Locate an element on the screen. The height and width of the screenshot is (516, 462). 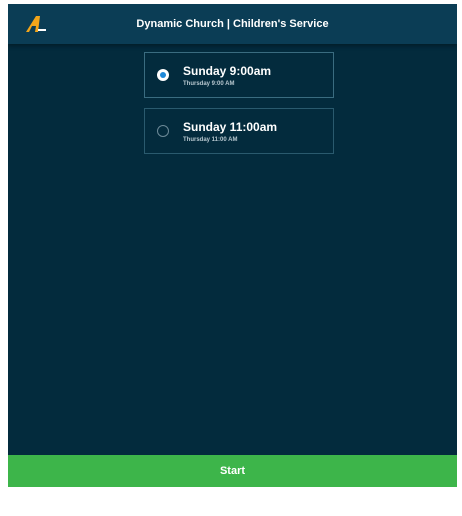
radio-unselected-icon is located at coordinates (163, 131).